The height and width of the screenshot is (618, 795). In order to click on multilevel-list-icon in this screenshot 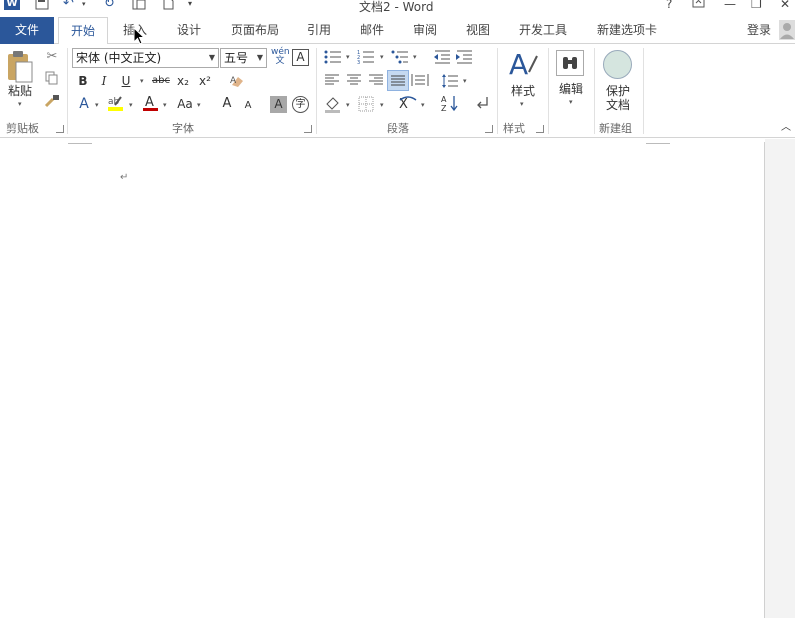, I will do `click(400, 59)`.